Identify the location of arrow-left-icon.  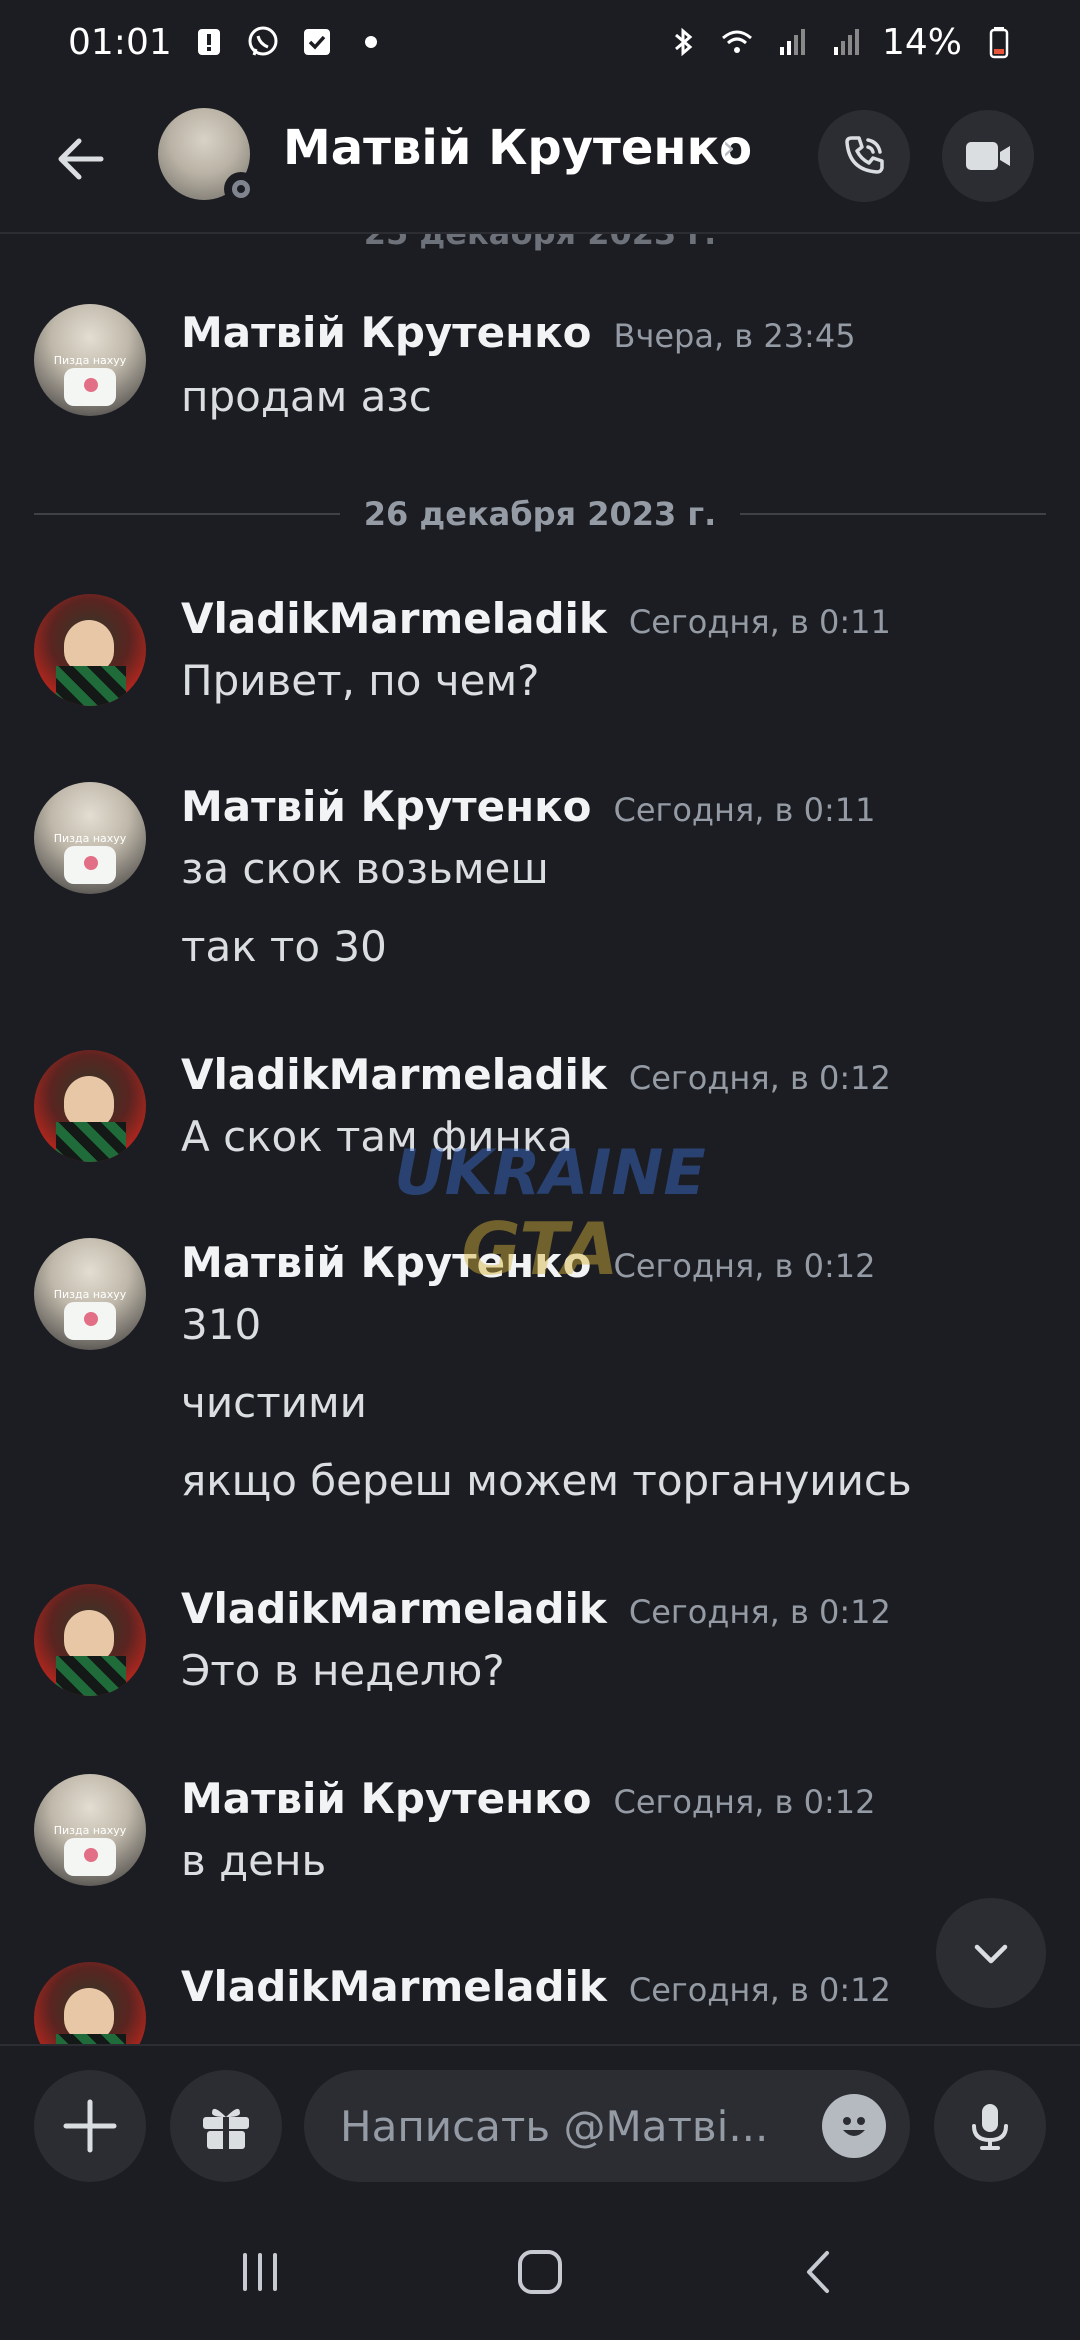
(81, 159).